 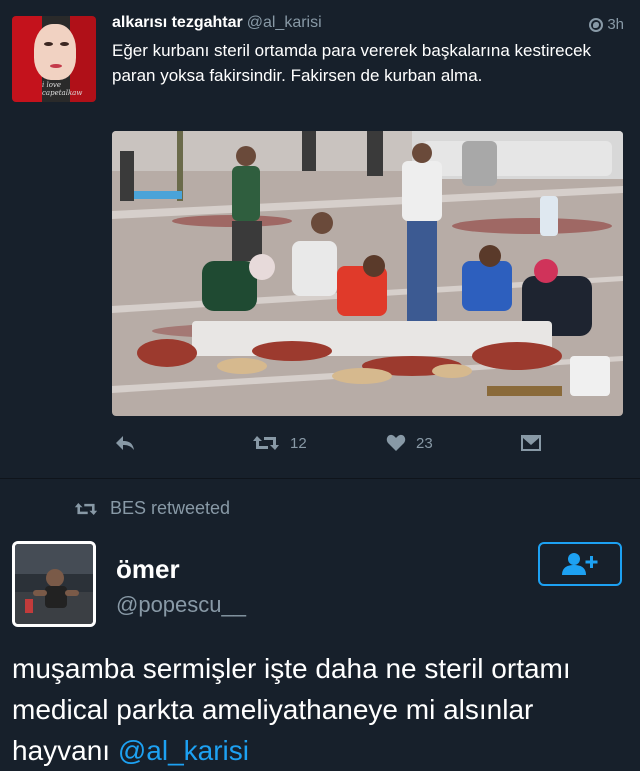 What do you see at coordinates (54, 59) in the screenshot?
I see `author-avatar: i love capetalkaw` at bounding box center [54, 59].